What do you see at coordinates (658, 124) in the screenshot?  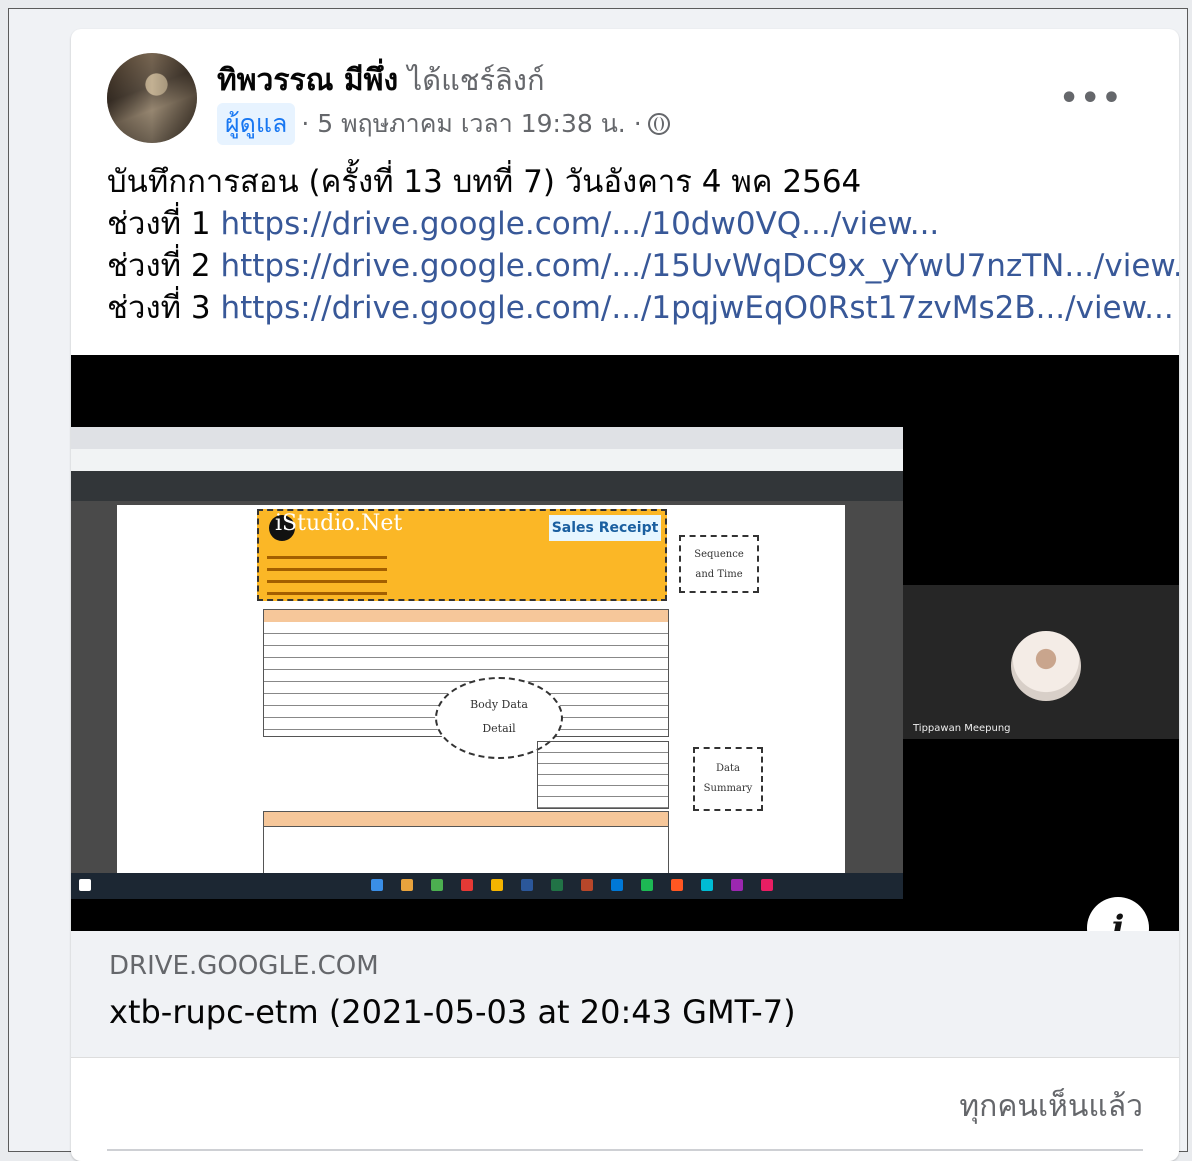 I see `globe-icon` at bounding box center [658, 124].